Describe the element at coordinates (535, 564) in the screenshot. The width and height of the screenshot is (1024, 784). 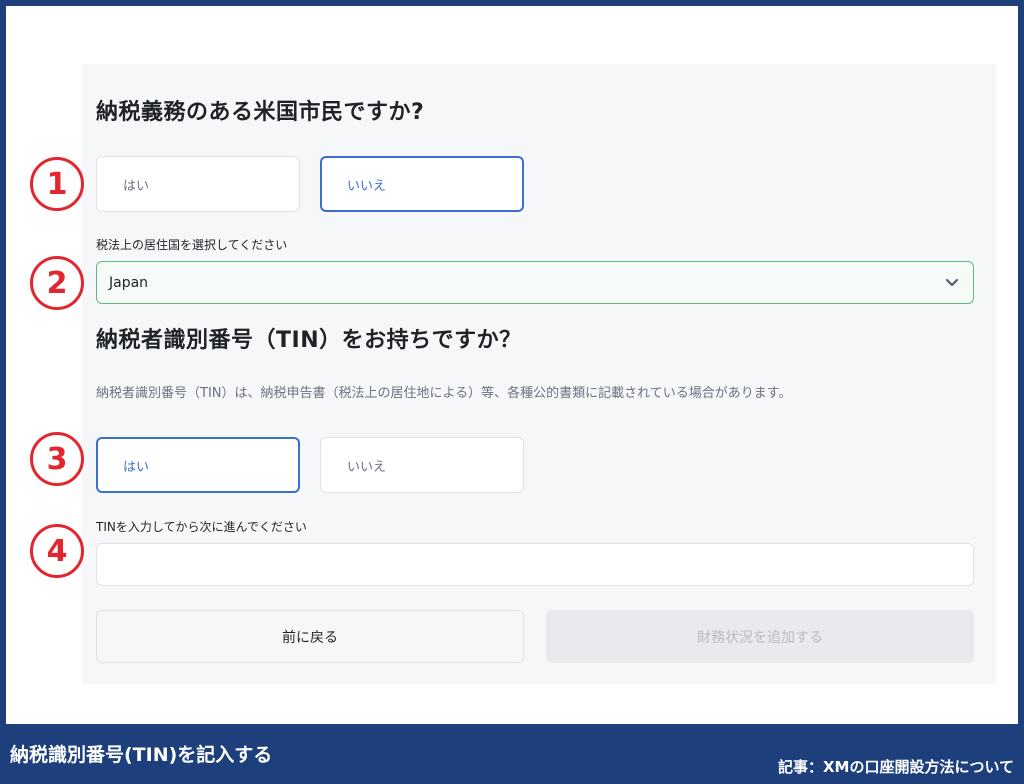
I see `tin-input` at that location.